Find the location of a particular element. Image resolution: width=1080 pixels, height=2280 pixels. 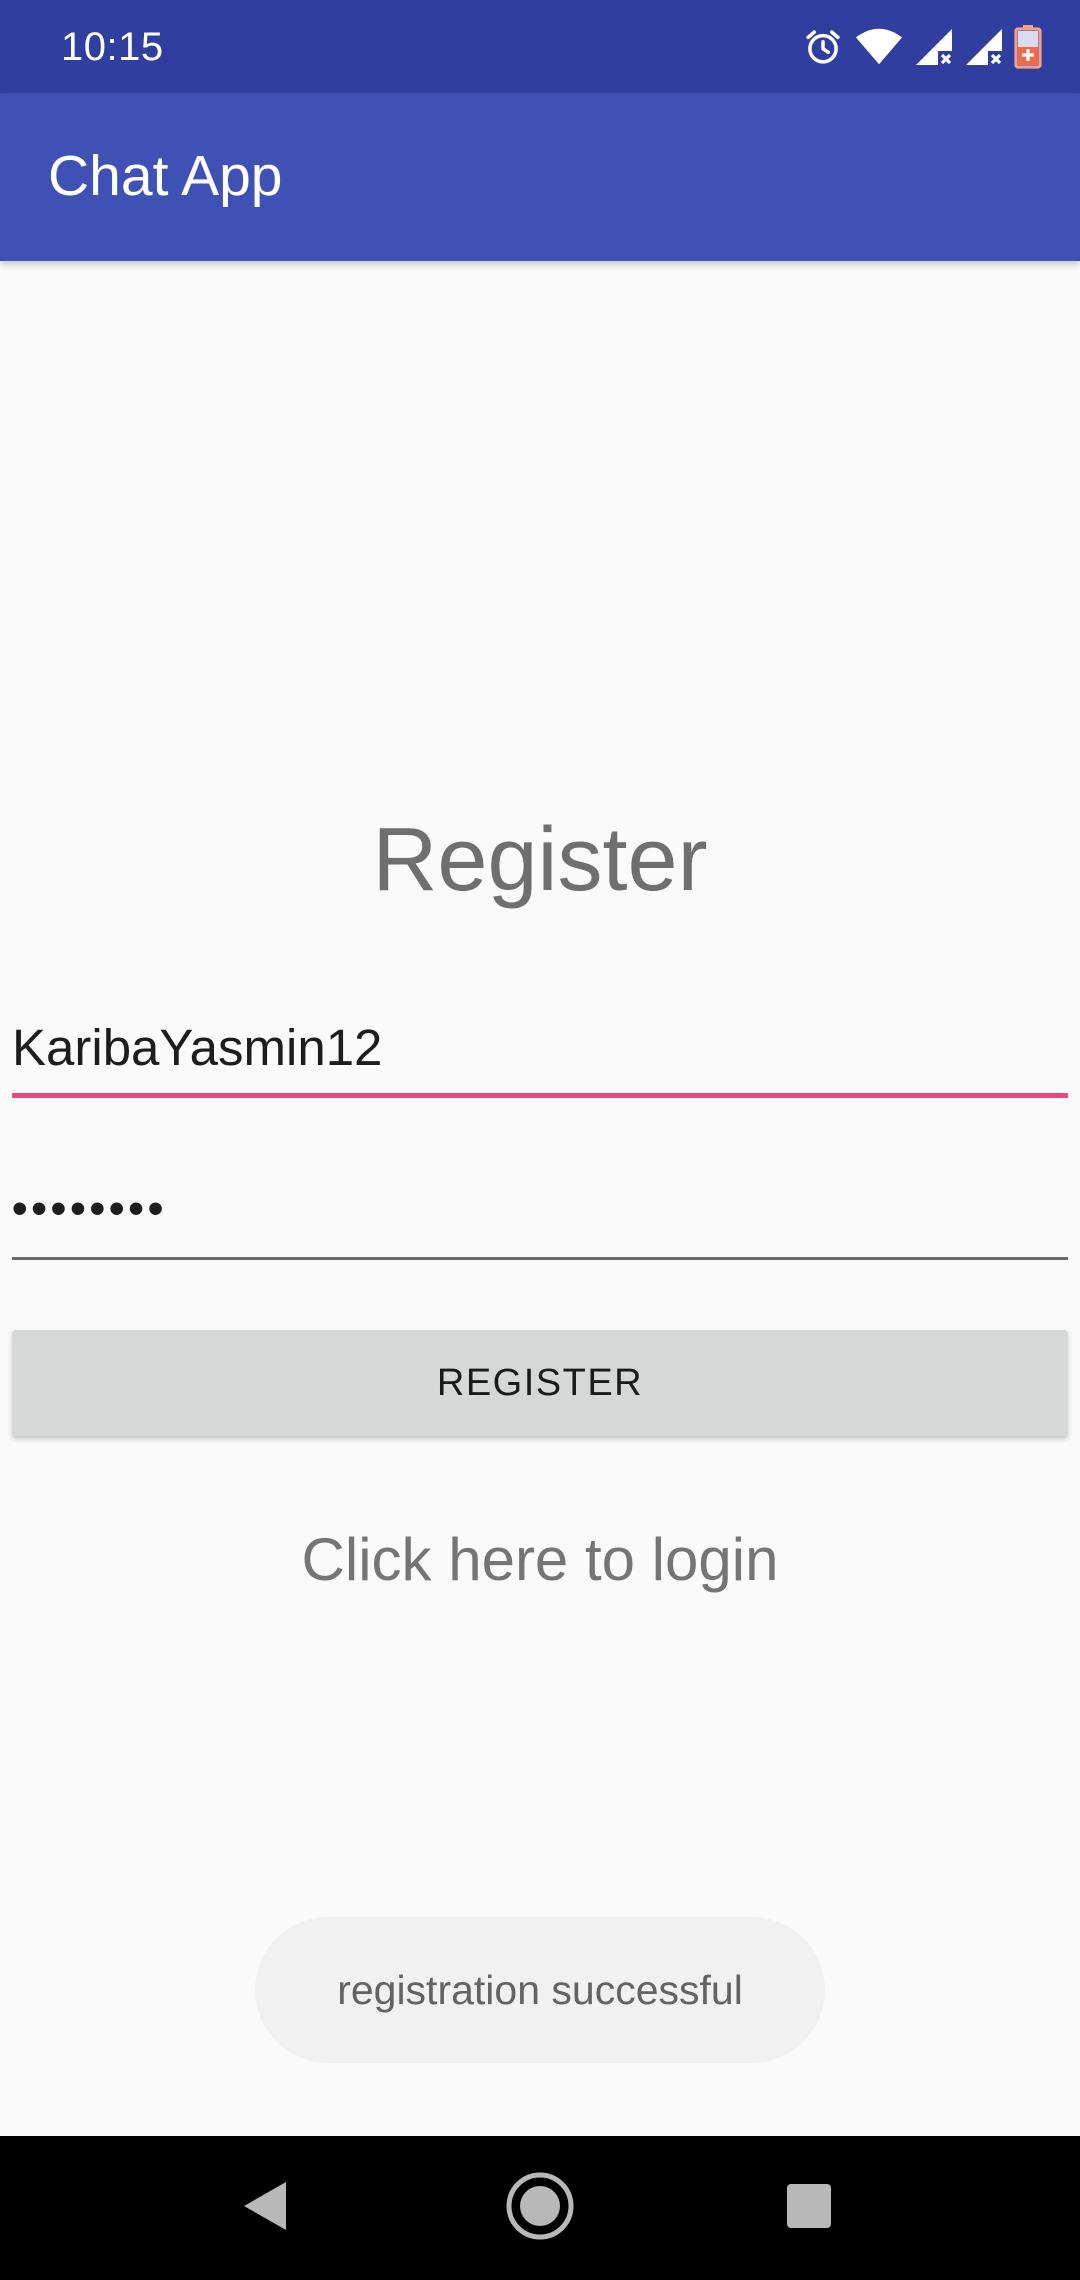

back-icon is located at coordinates (265, 2208).